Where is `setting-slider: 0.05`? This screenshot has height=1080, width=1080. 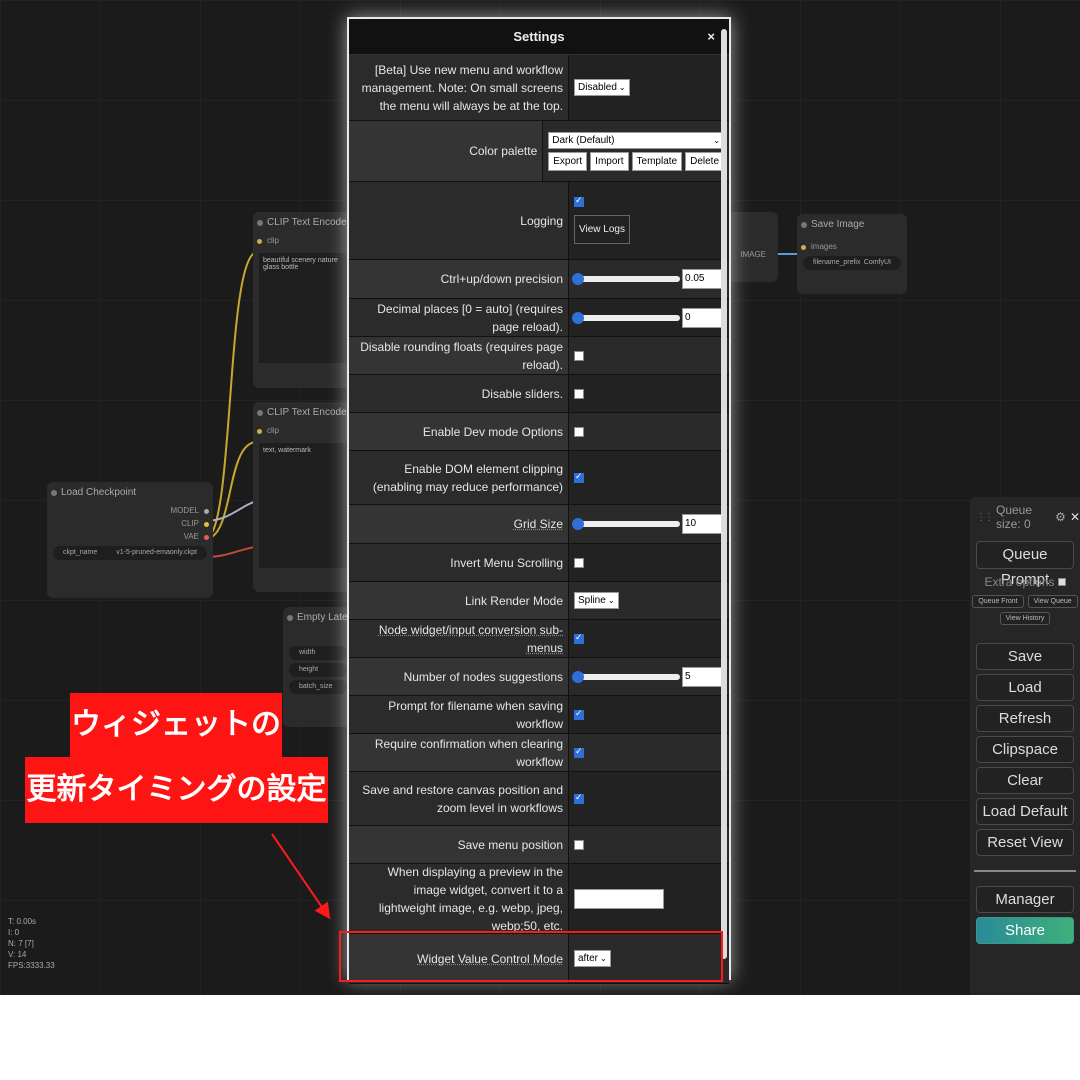
setting-slider: 0.05 is located at coordinates (648, 279).